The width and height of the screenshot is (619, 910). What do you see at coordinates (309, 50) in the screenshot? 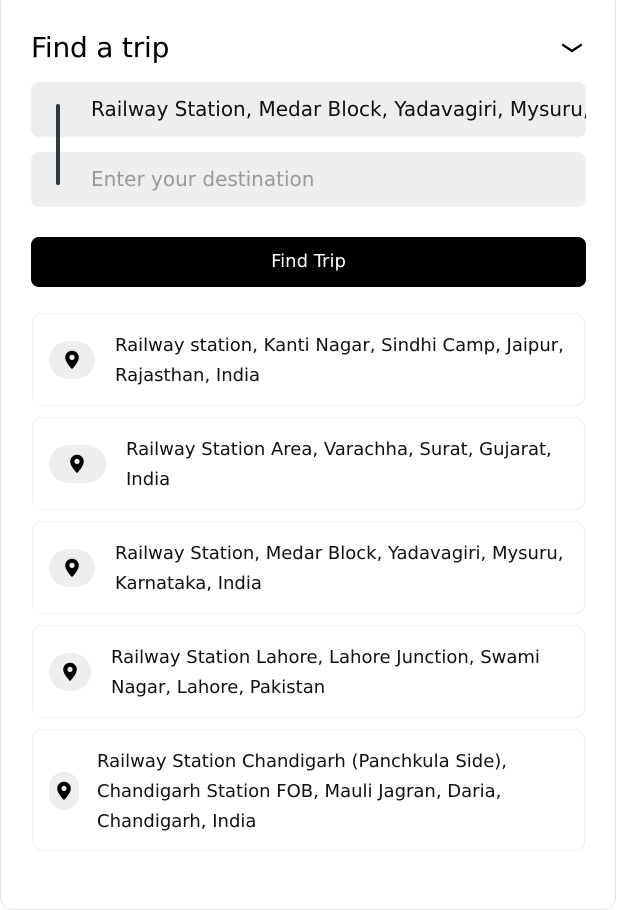
I see `panel-header: Find a trip` at bounding box center [309, 50].